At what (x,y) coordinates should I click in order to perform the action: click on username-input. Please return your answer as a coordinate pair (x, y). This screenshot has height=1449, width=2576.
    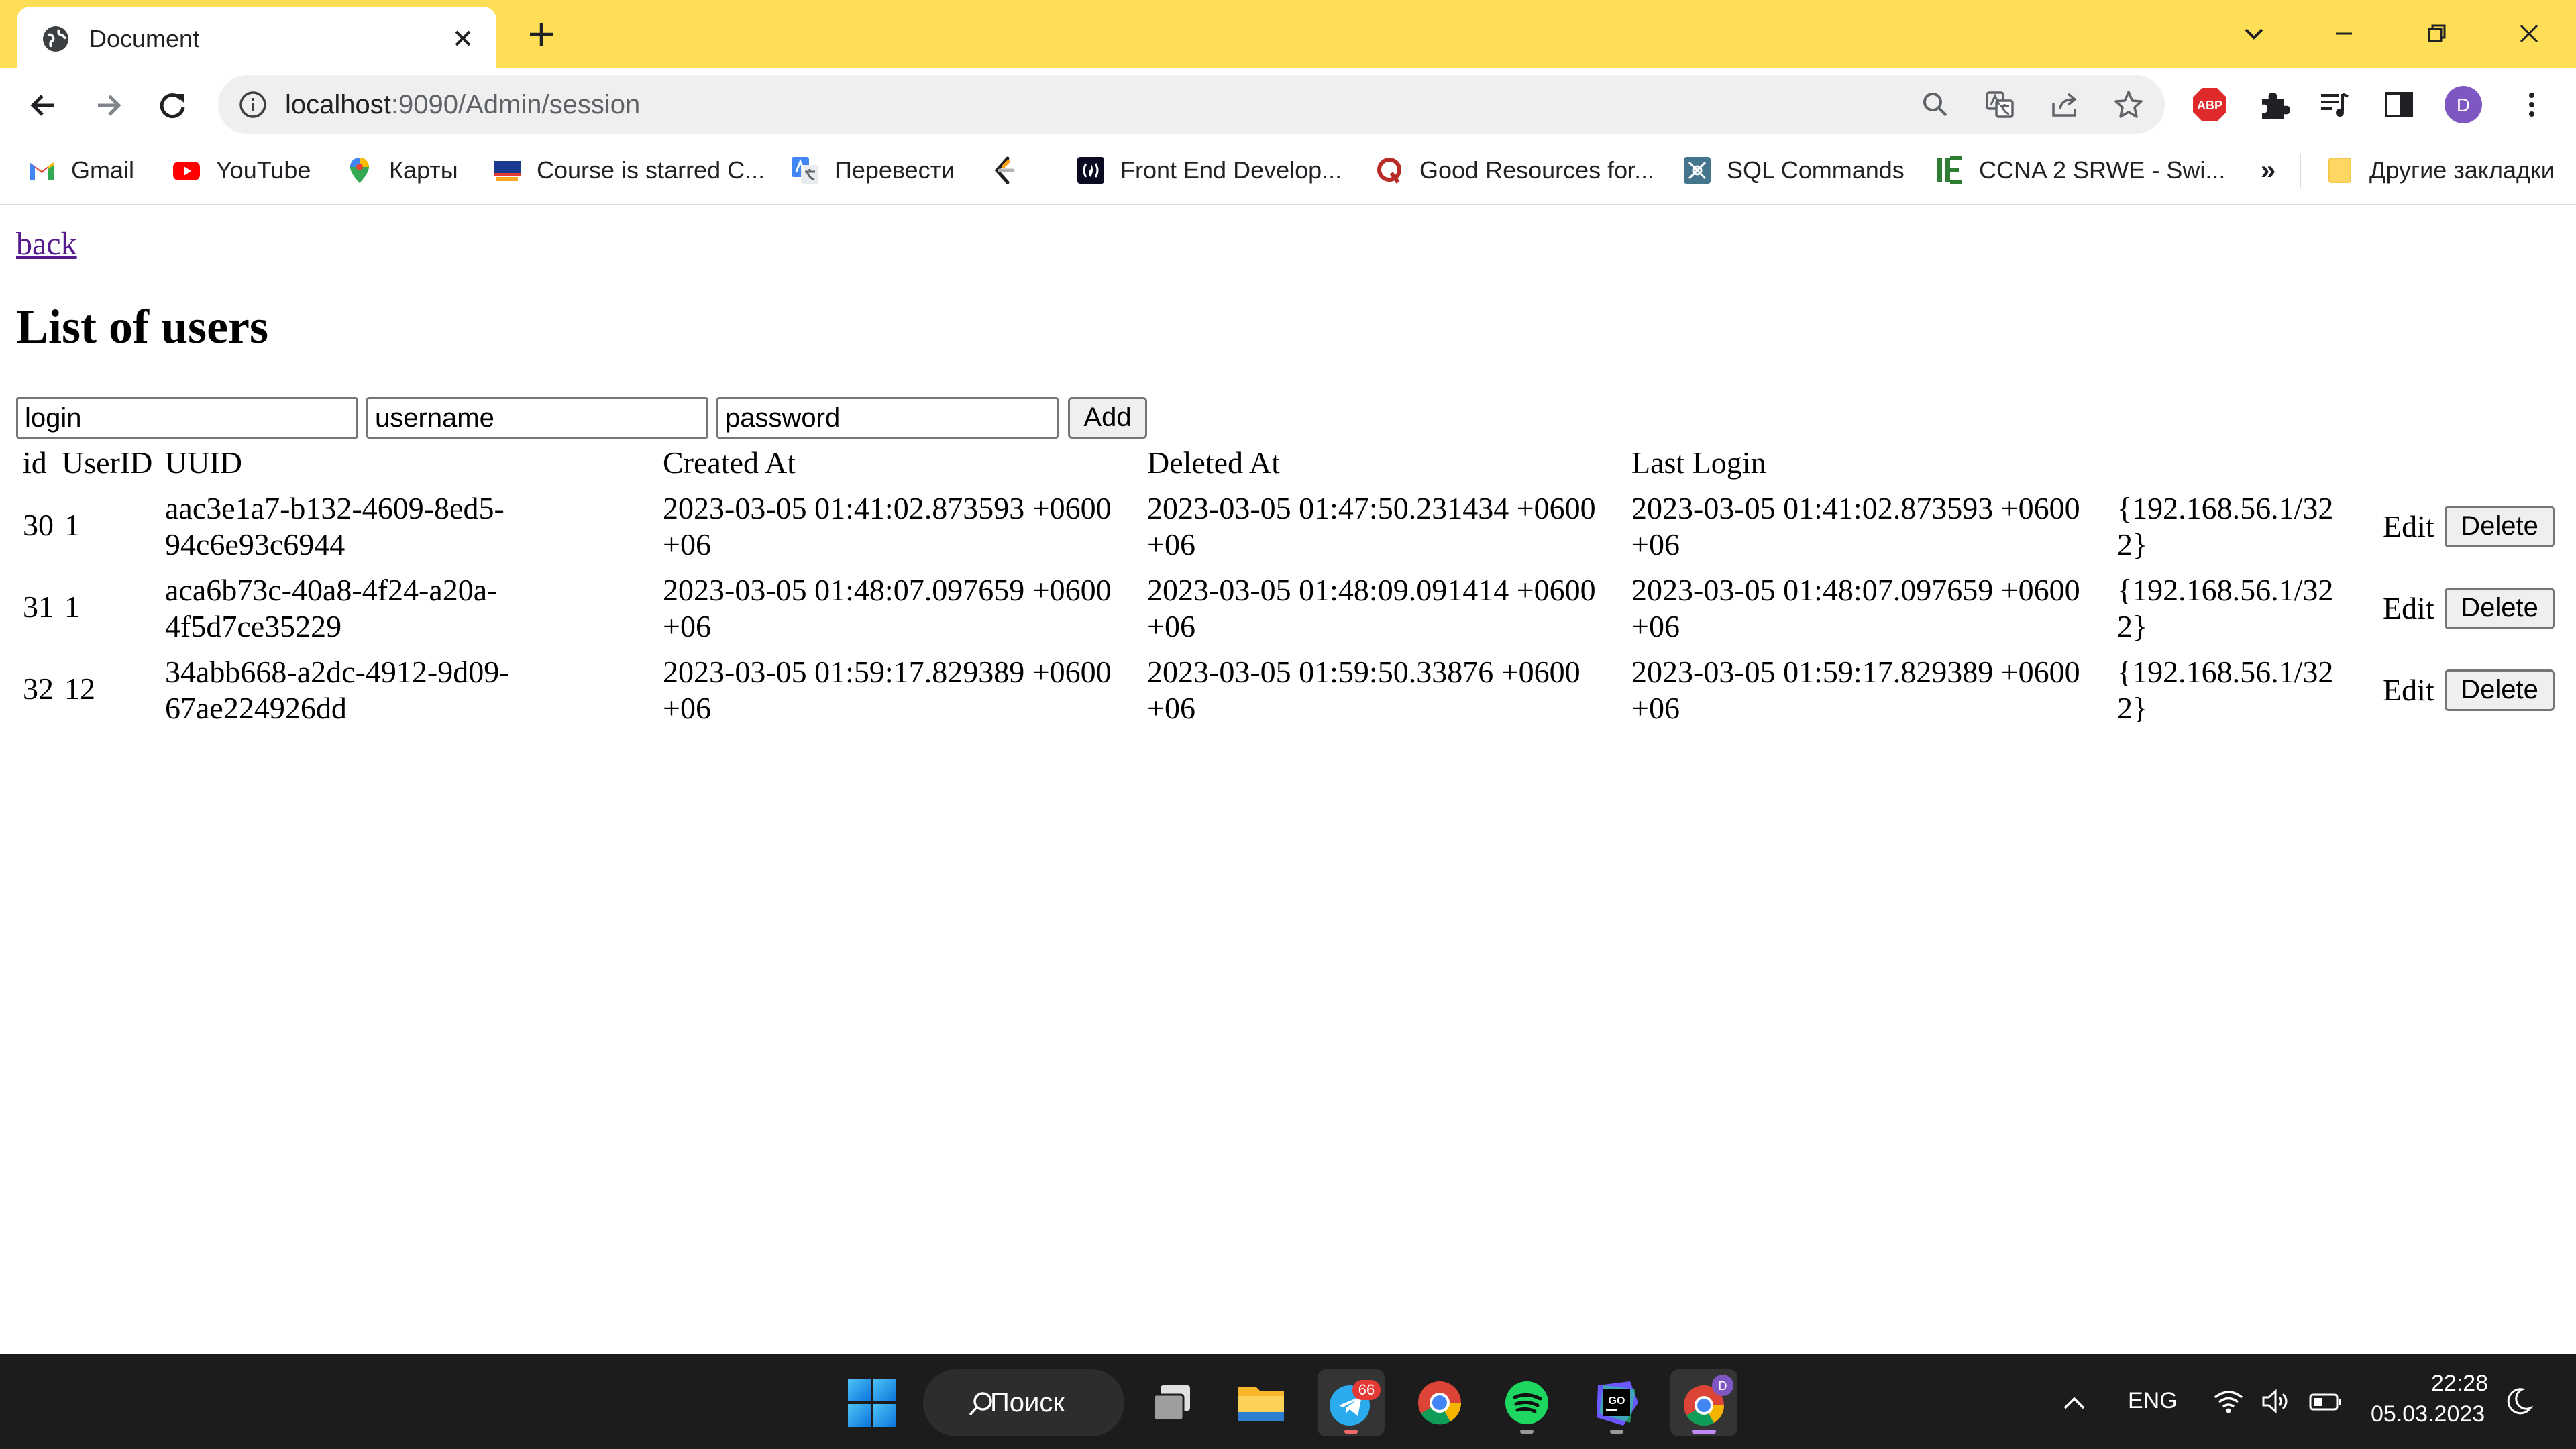
    Looking at the image, I should click on (537, 418).